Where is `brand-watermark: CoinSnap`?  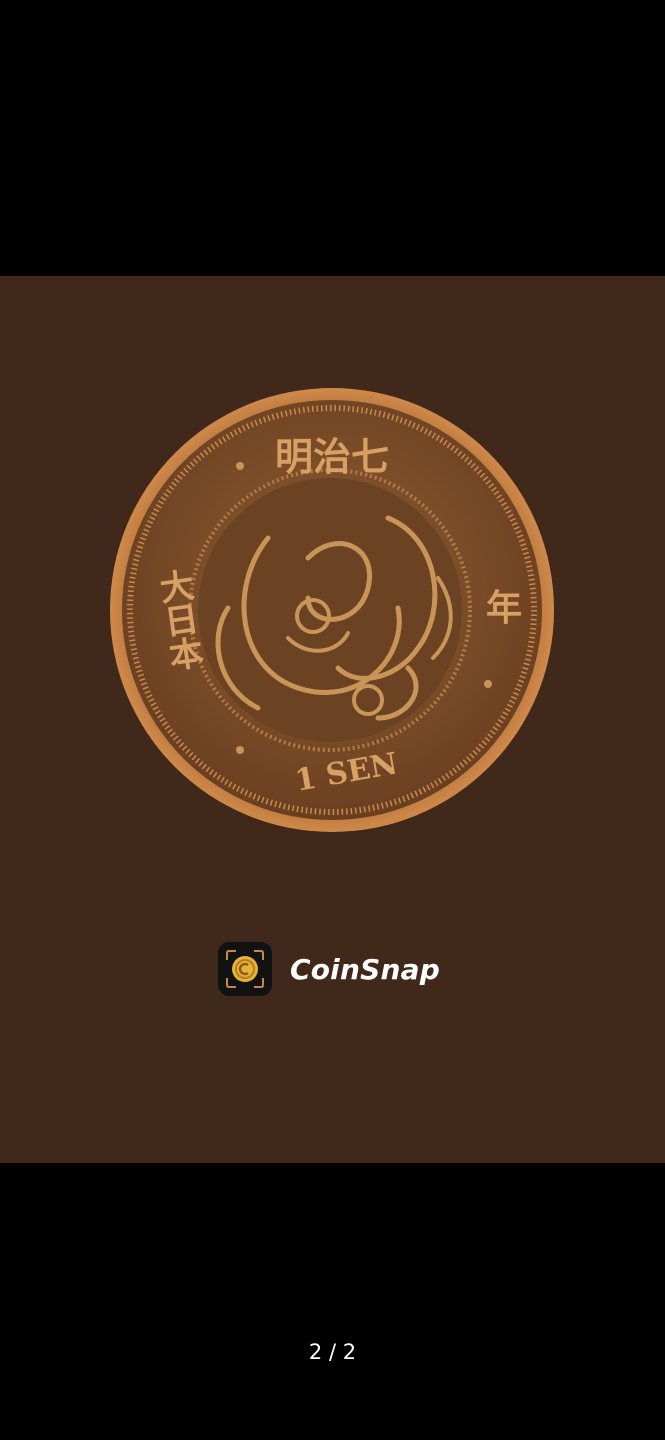 brand-watermark: CoinSnap is located at coordinates (329, 969).